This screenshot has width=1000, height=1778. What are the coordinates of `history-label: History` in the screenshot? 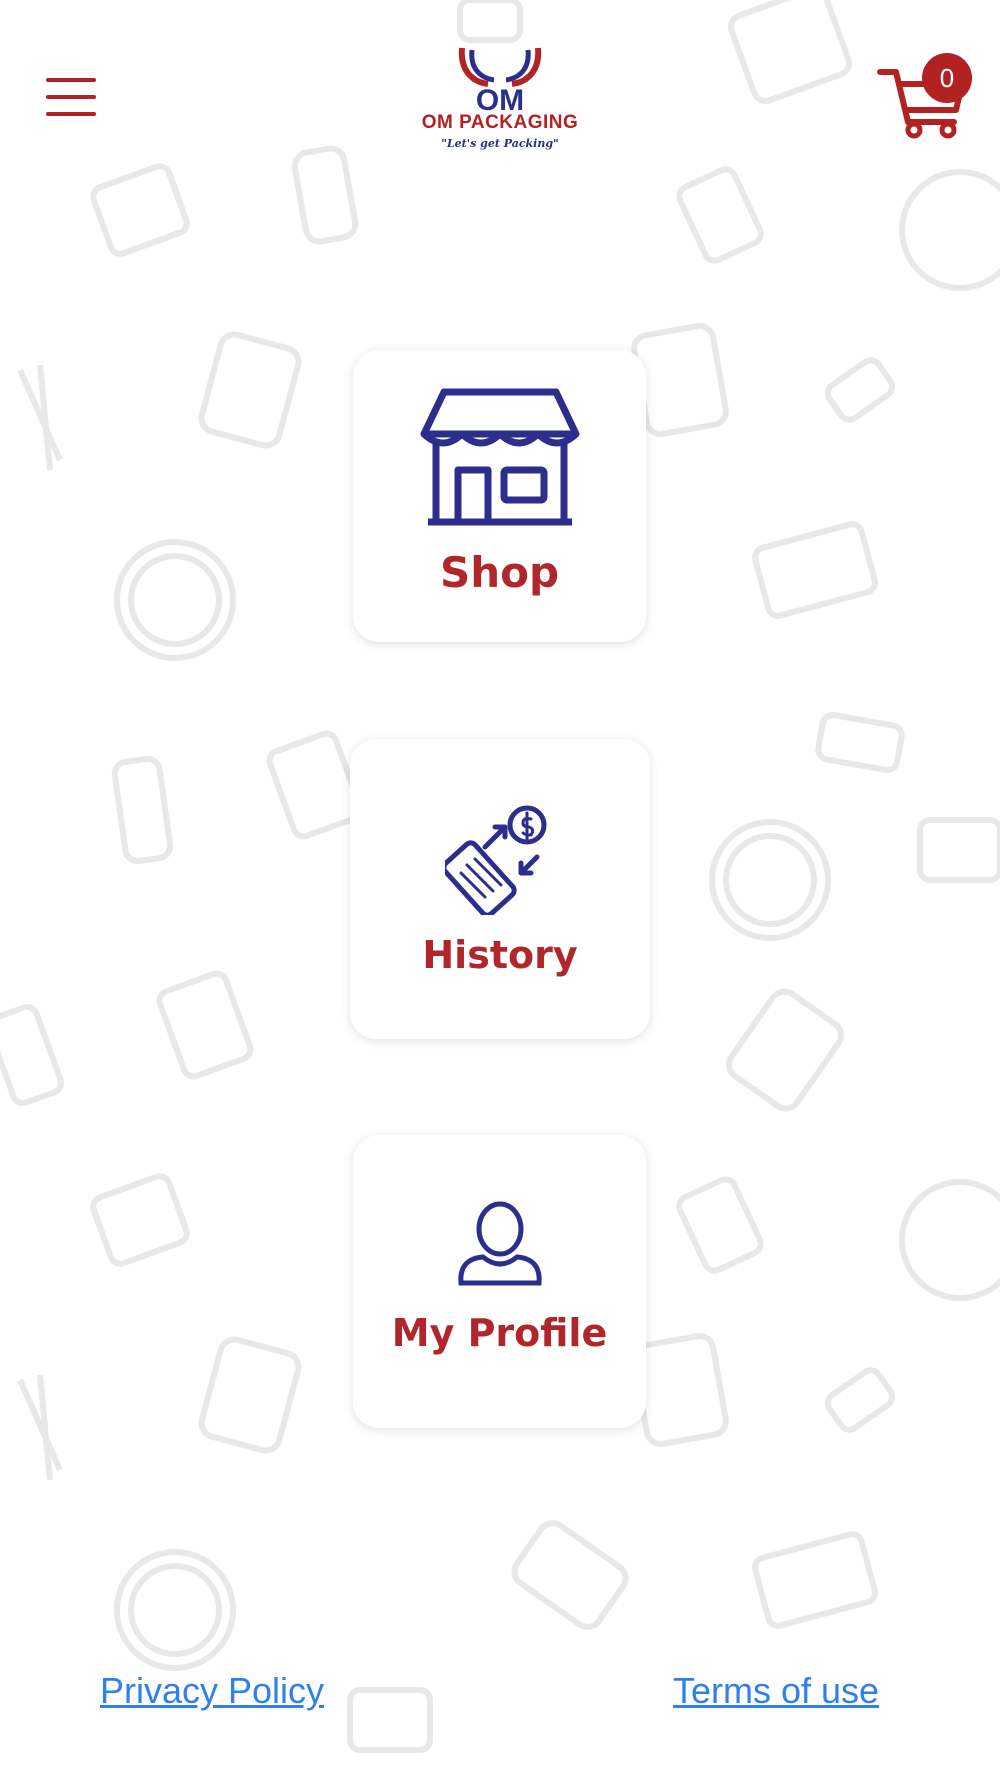 It's located at (500, 955).